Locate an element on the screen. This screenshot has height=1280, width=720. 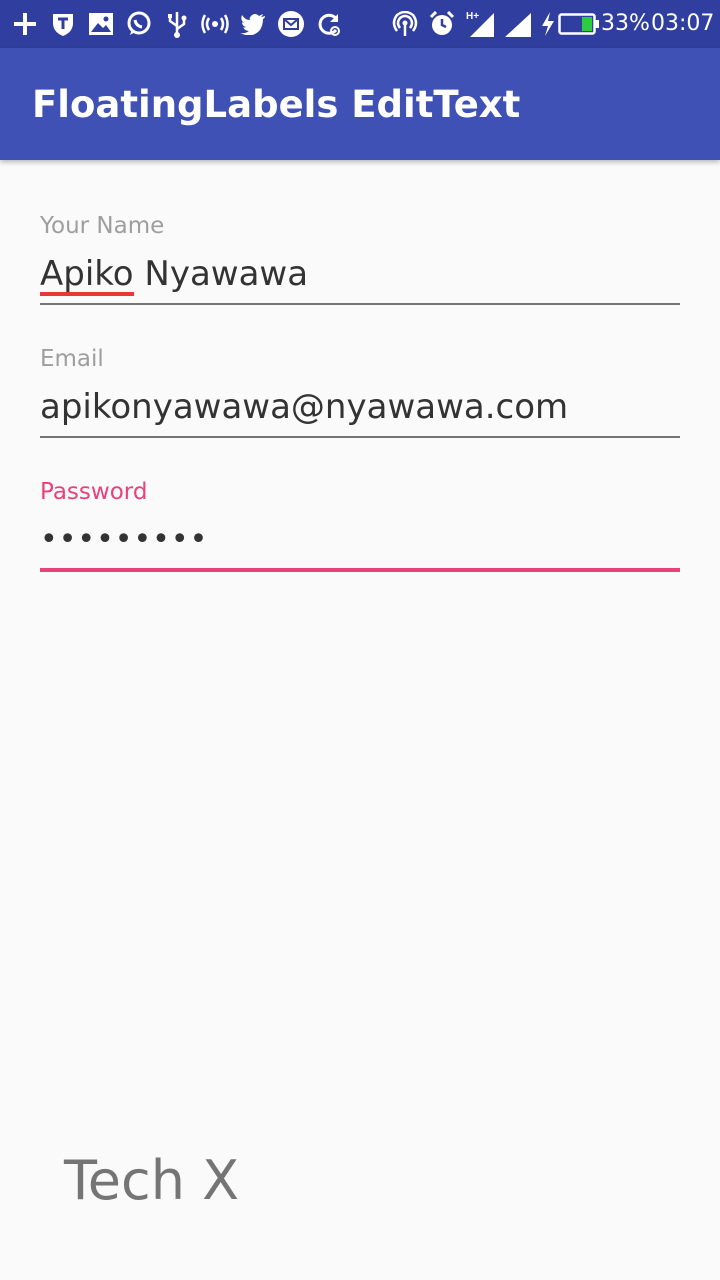
mail-icon is located at coordinates (291, 24).